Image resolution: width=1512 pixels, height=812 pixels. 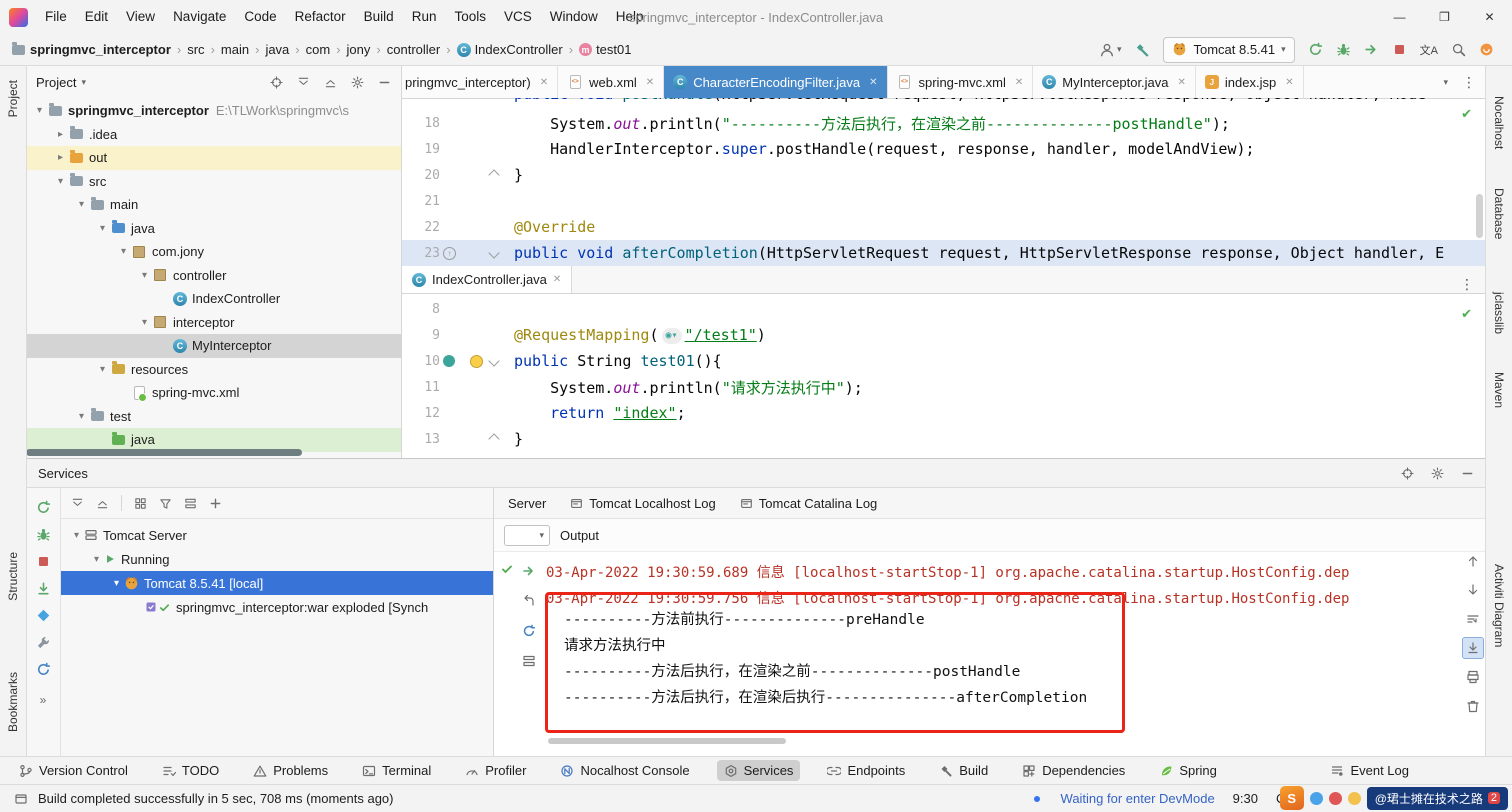 What do you see at coordinates (1473, 561) in the screenshot?
I see `scroll-up-button` at bounding box center [1473, 561].